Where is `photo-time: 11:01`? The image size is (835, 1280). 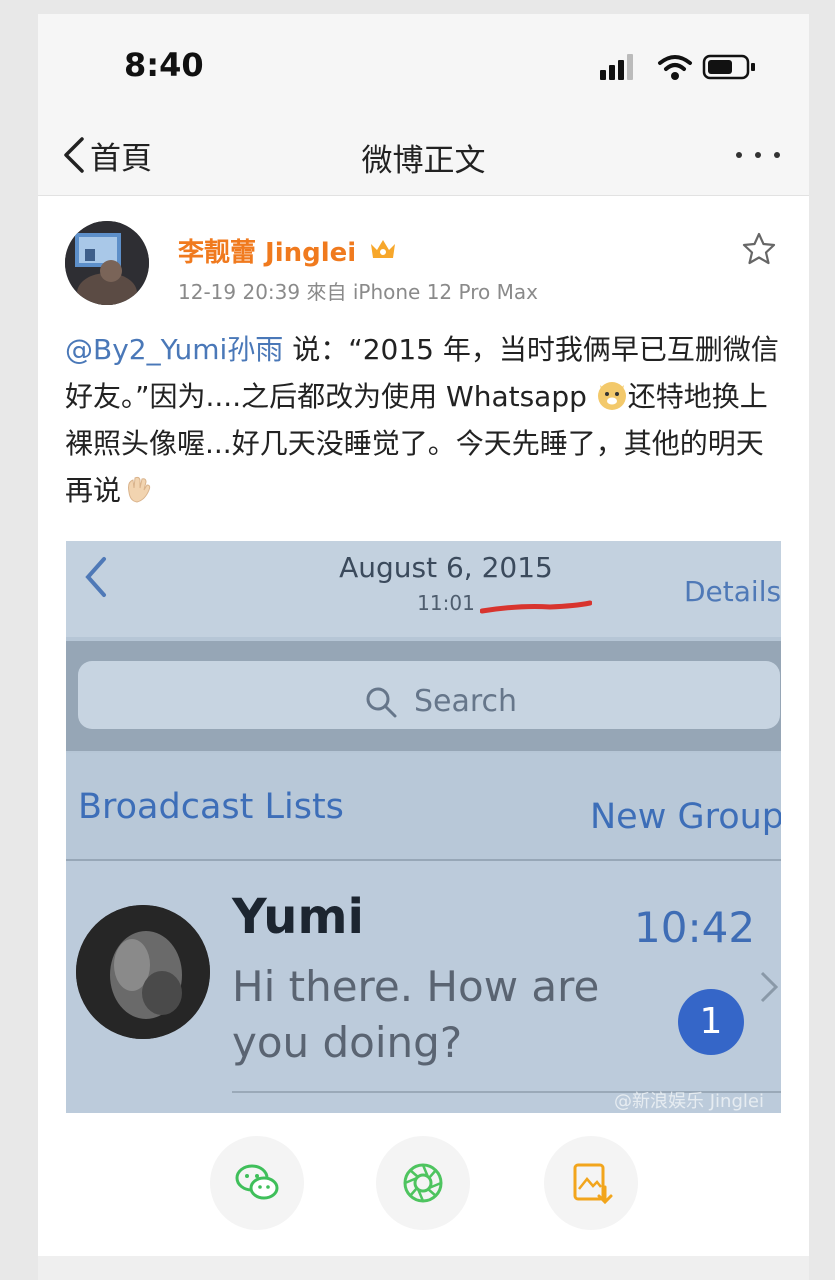
photo-time: 11:01 is located at coordinates (446, 603).